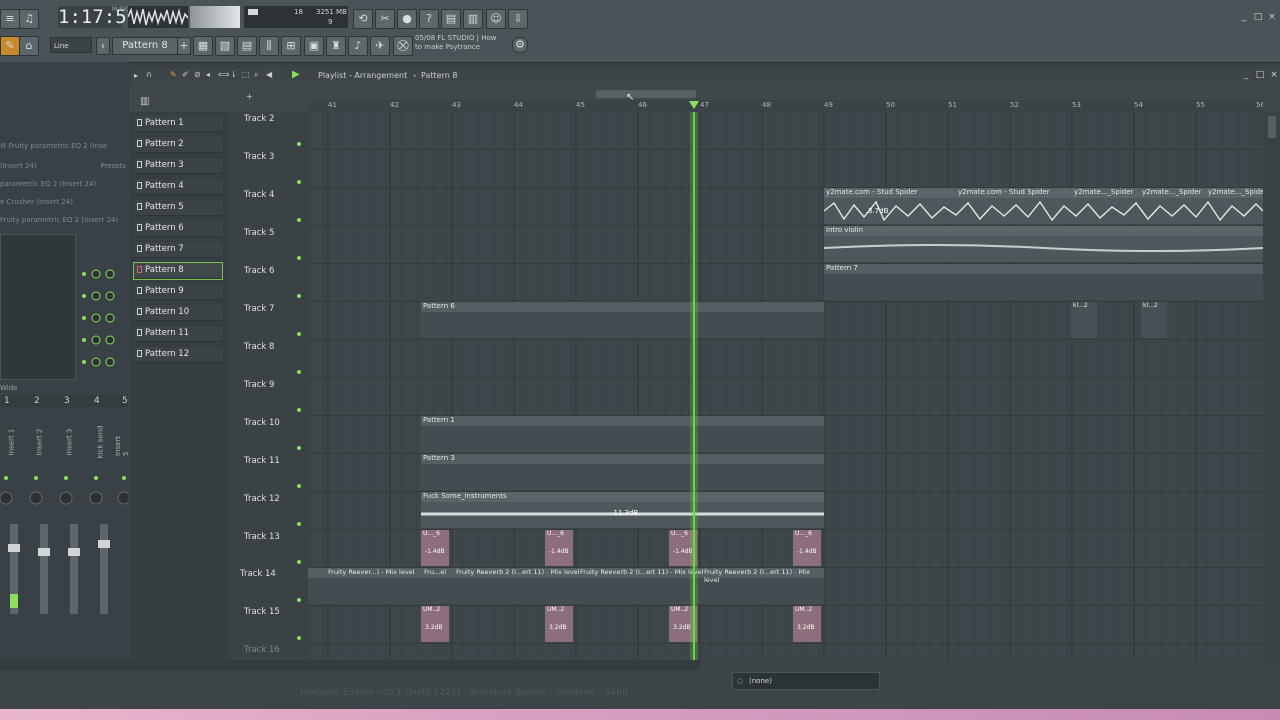 The height and width of the screenshot is (720, 1280). Describe the element at coordinates (259, 309) in the screenshot. I see `track-label-7: Track 7` at that location.